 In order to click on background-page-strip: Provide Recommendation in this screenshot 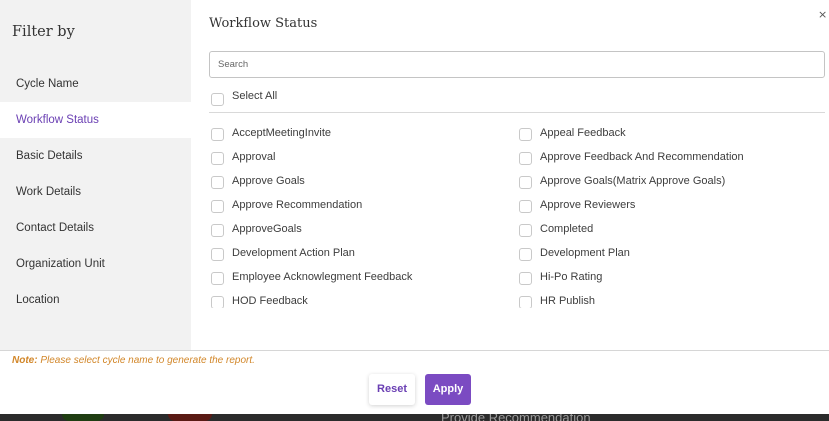, I will do `click(414, 416)`.